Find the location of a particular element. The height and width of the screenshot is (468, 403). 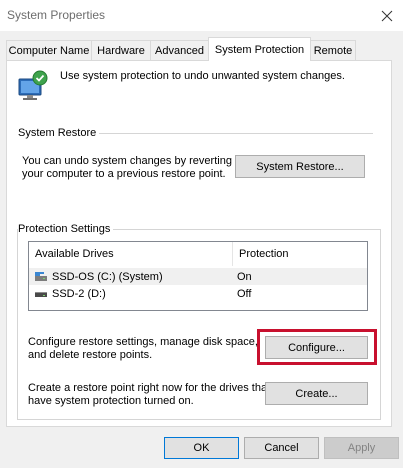

drive-protection: On is located at coordinates (244, 276).